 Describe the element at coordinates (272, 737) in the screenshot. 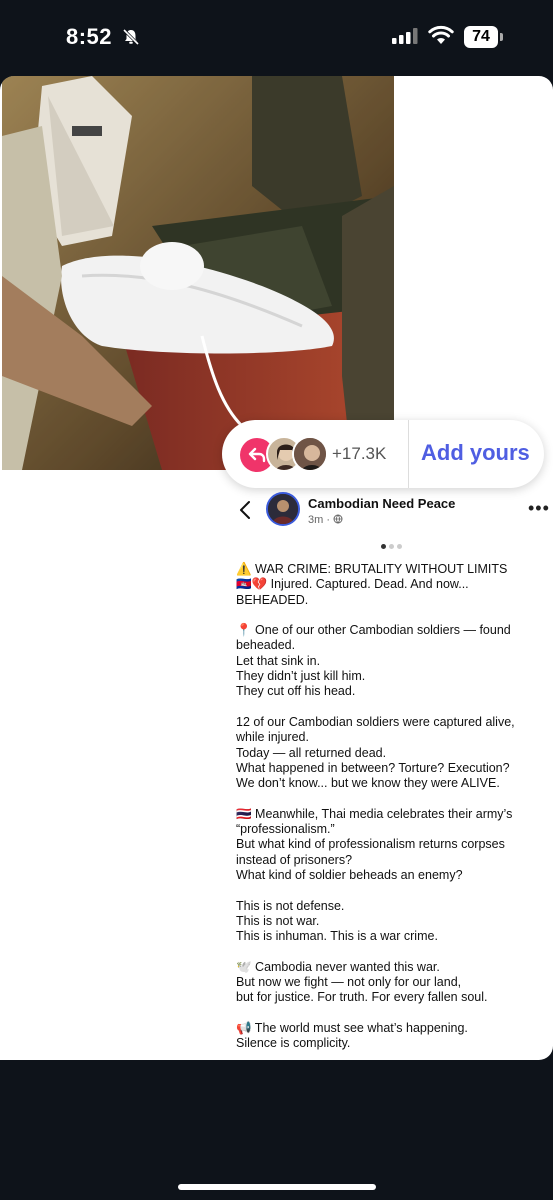

I see `post-line: while injured.` at that location.